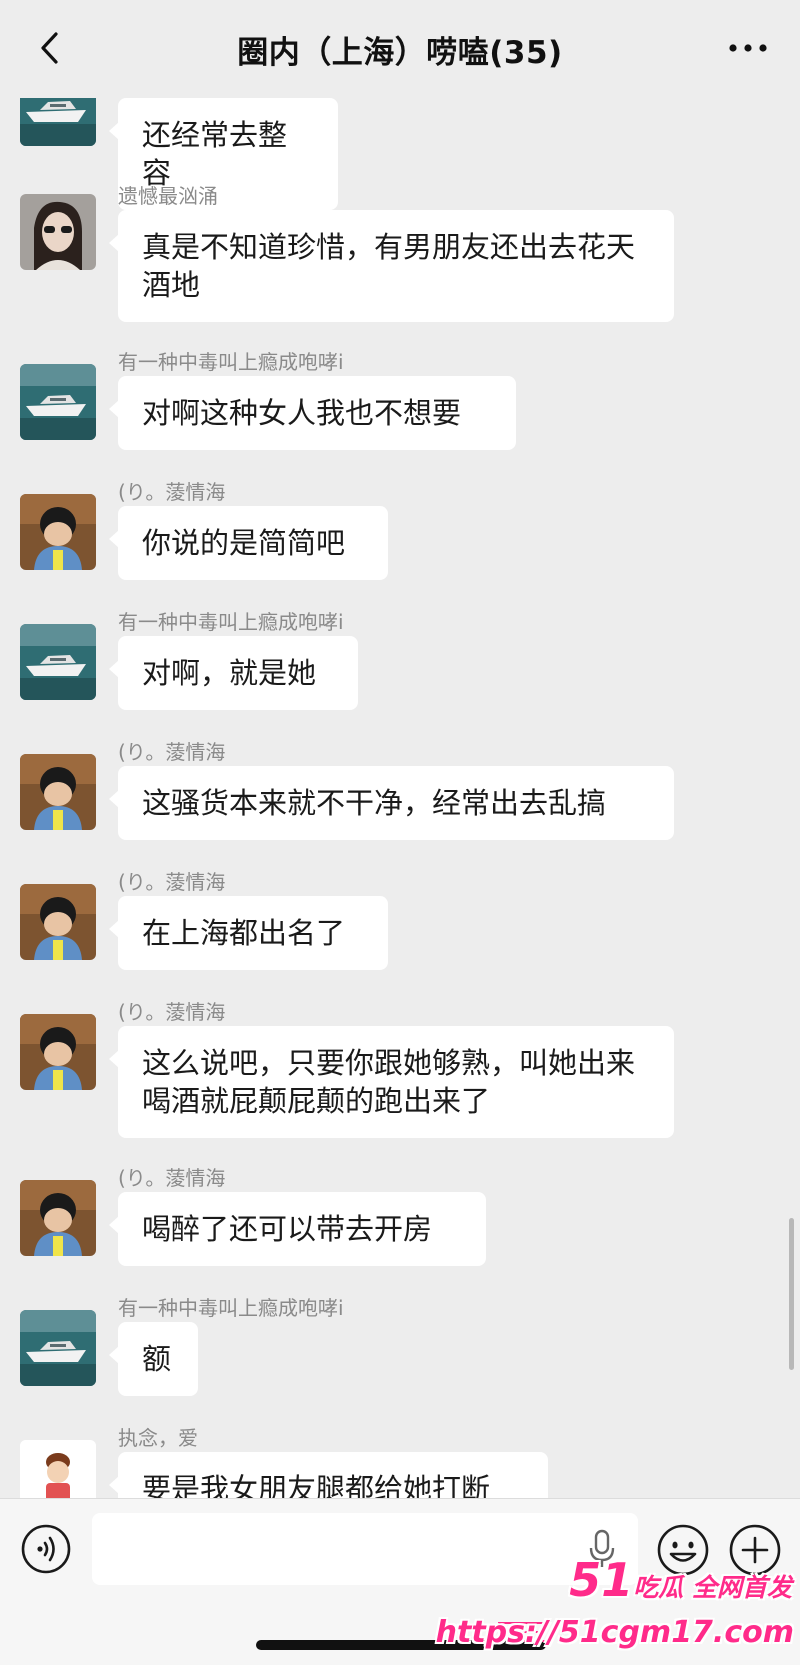 This screenshot has width=800, height=1665. I want to click on message-bubble: 喝醉了还可以带去开房, so click(297, 1229).